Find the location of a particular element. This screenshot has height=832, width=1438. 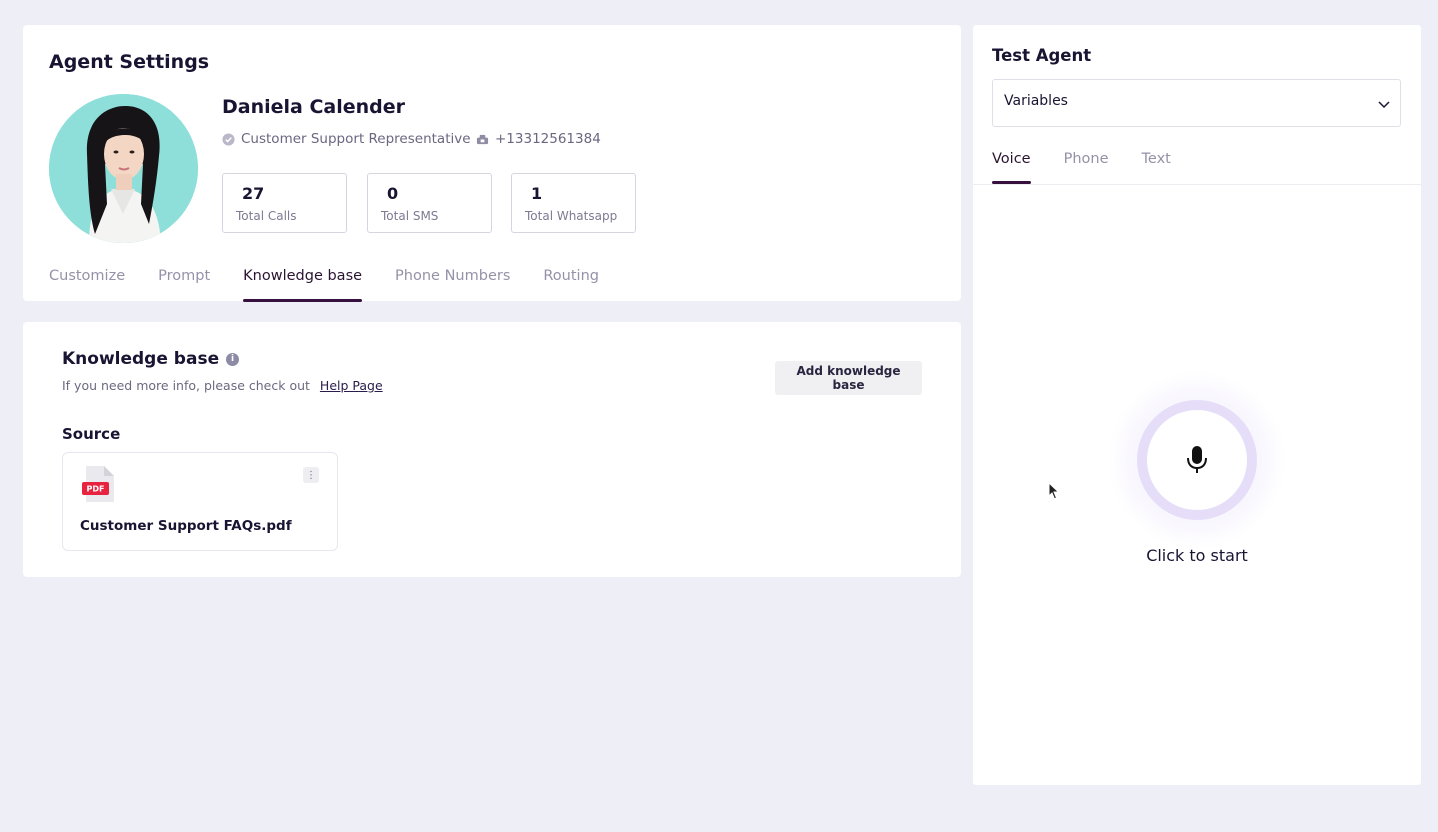

stat-value: 27 is located at coordinates (253, 193).